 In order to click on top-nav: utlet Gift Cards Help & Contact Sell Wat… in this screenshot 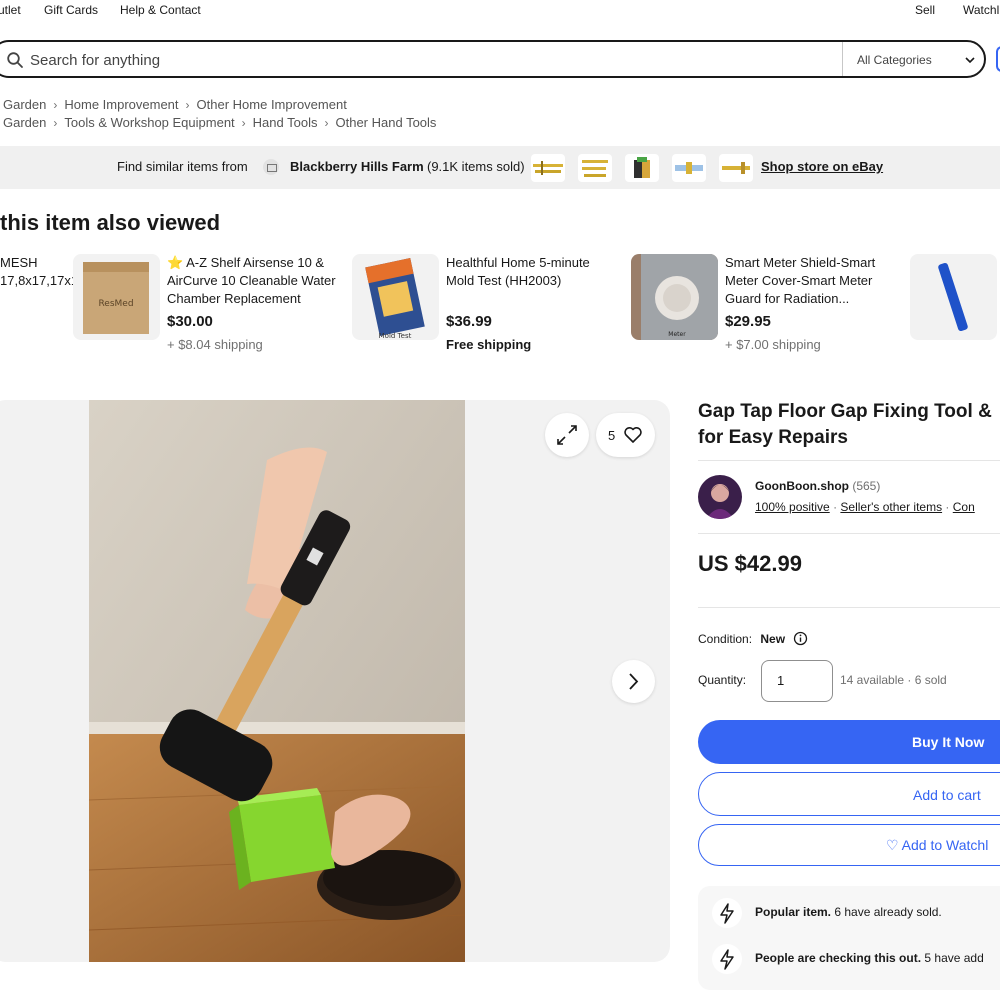, I will do `click(500, 11)`.